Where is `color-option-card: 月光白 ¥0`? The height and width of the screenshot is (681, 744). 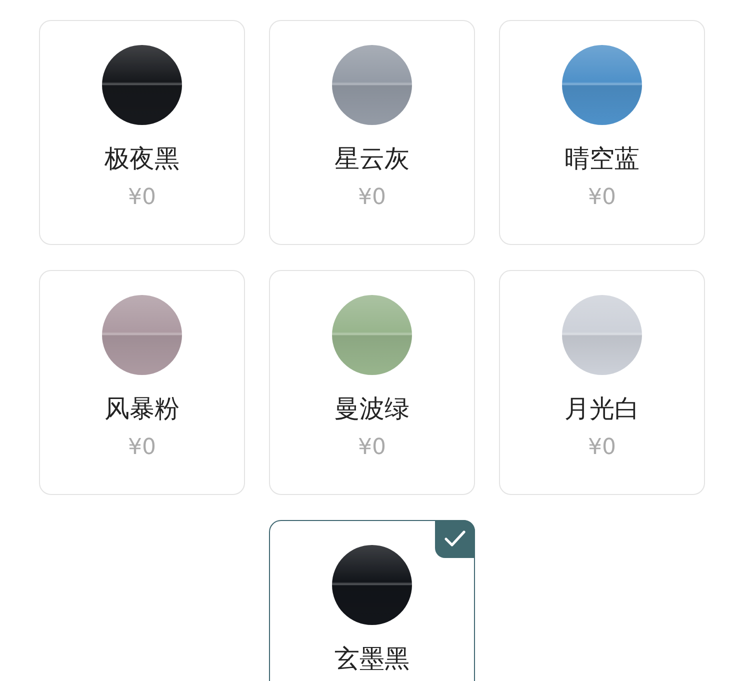
color-option-card: 月光白 ¥0 is located at coordinates (602, 382).